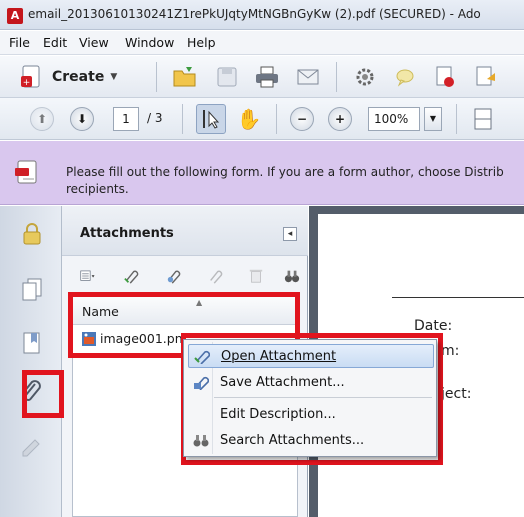 This screenshot has height=517, width=524. I want to click on highlight-box-paperclip, so click(43, 394).